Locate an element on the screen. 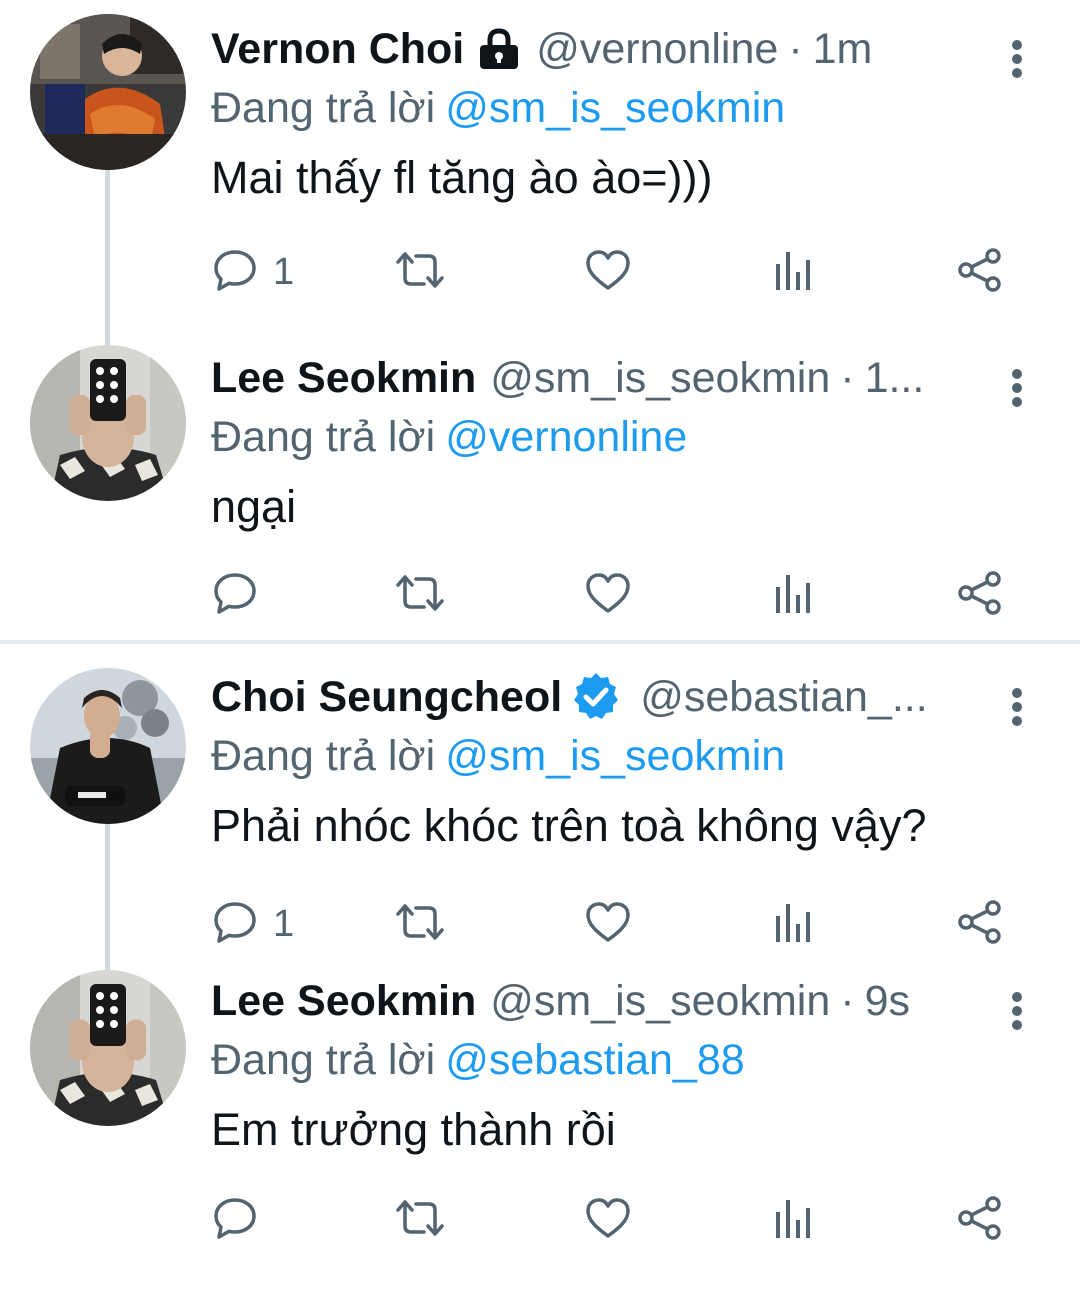 Image resolution: width=1080 pixels, height=1290 pixels. tweet-text: Em trưởng thành rồi is located at coordinates (413, 1129).